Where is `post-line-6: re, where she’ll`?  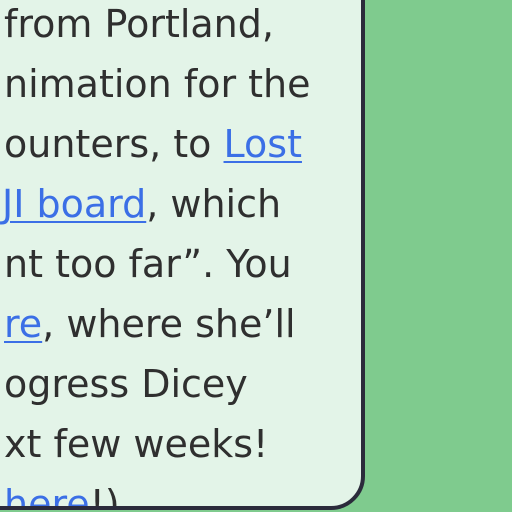
post-line-6: re, where she’ll is located at coordinates (150, 324).